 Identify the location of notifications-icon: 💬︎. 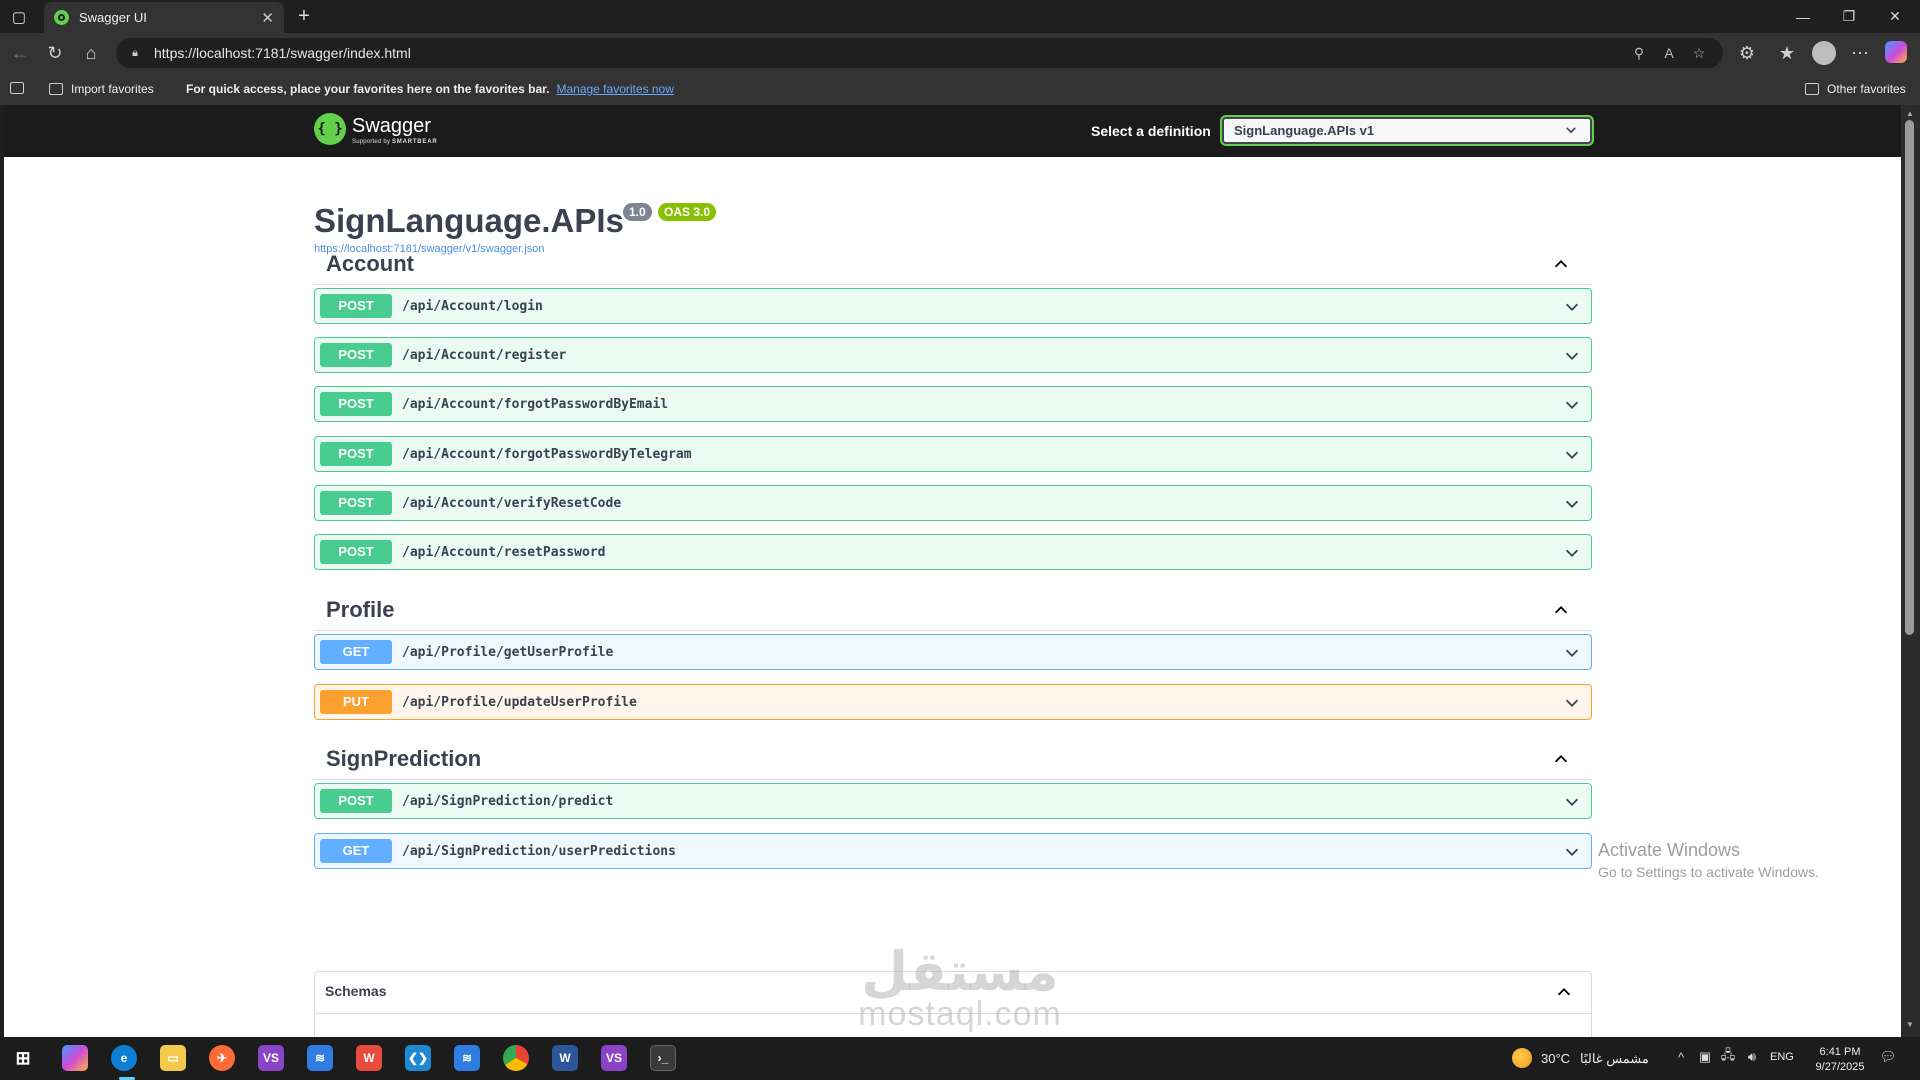
(1888, 1057).